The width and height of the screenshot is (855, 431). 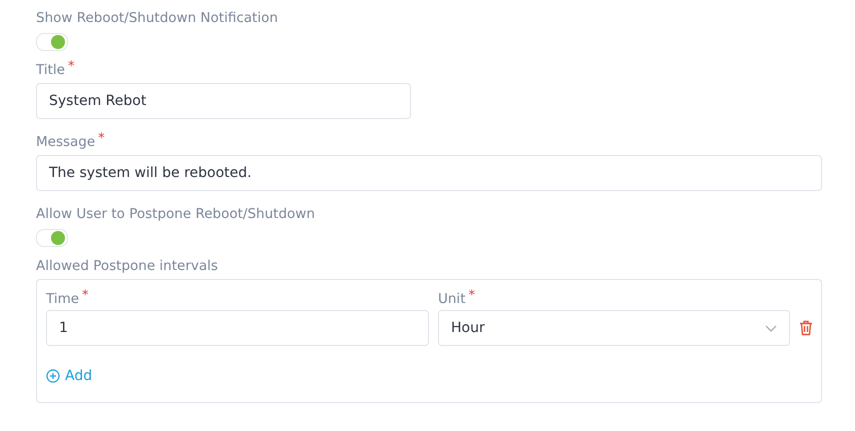 What do you see at coordinates (127, 266) in the screenshot?
I see `field-label: Allowed Postpone intervals` at bounding box center [127, 266].